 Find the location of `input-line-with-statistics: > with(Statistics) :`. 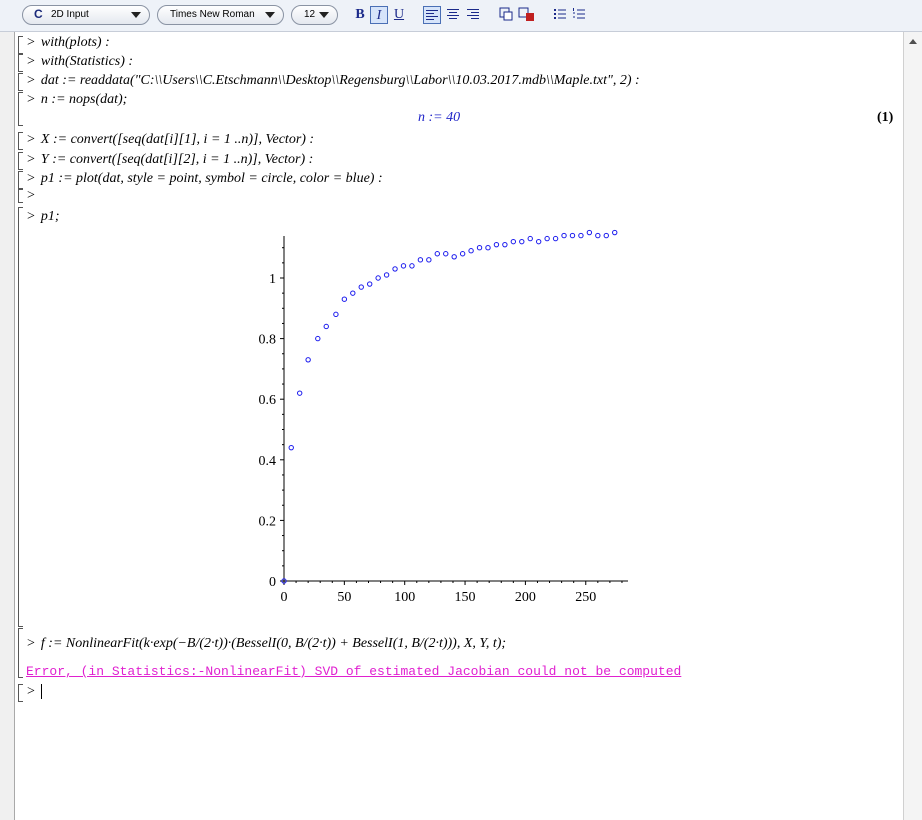

input-line-with-statistics: > with(Statistics) : is located at coordinates (80, 62).